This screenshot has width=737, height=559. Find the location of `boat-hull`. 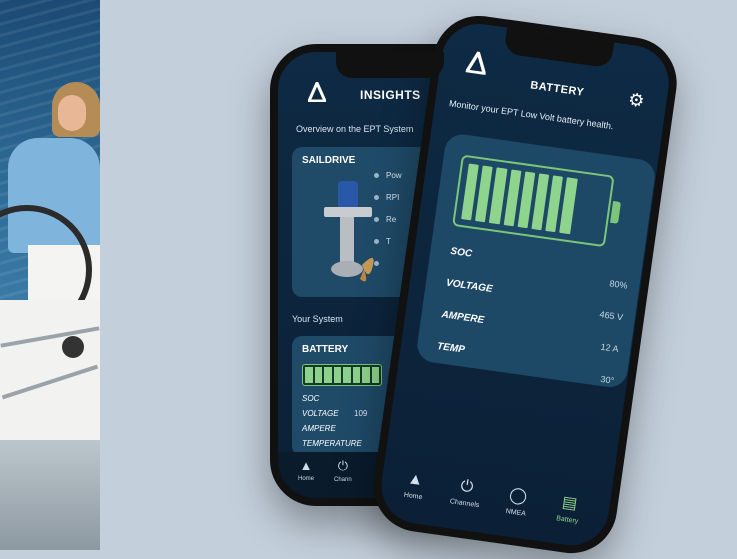

boat-hull is located at coordinates (50, 495).